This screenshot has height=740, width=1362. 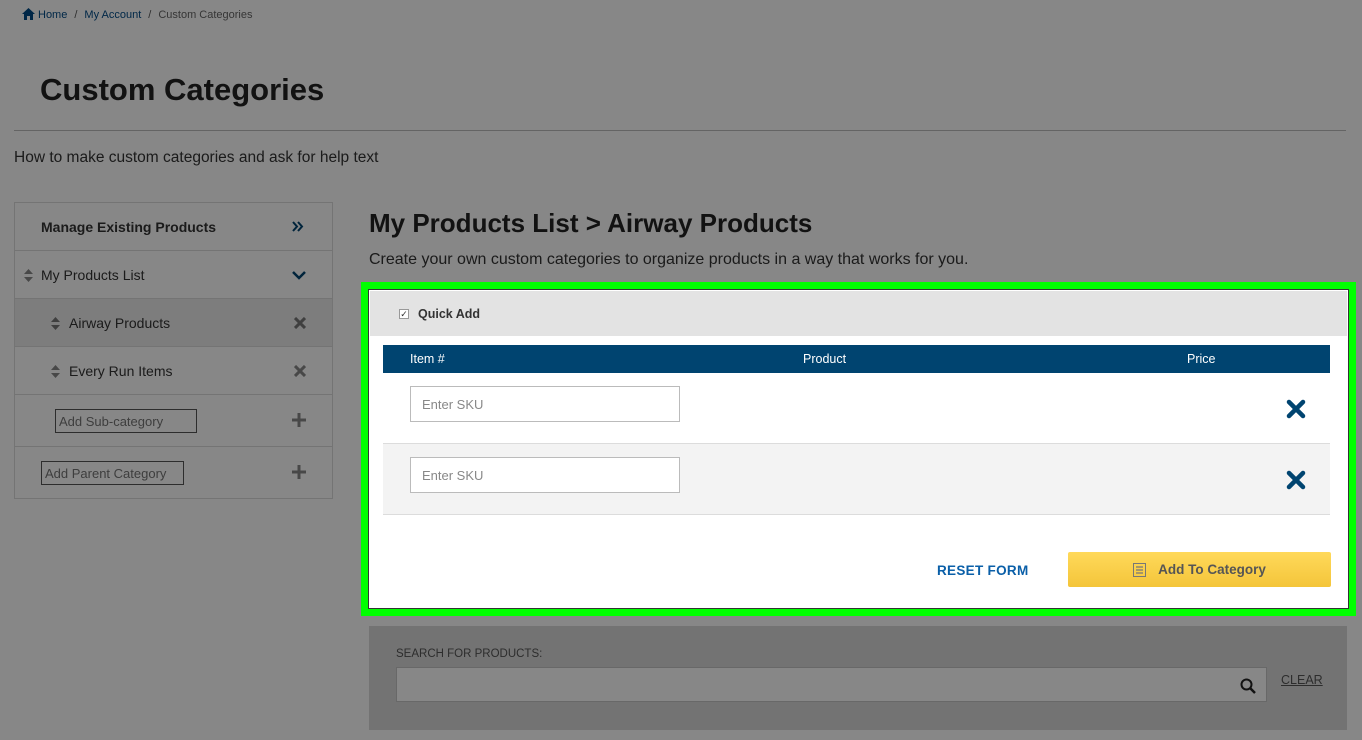 I want to click on add-parent-category-input, so click(x=112, y=473).